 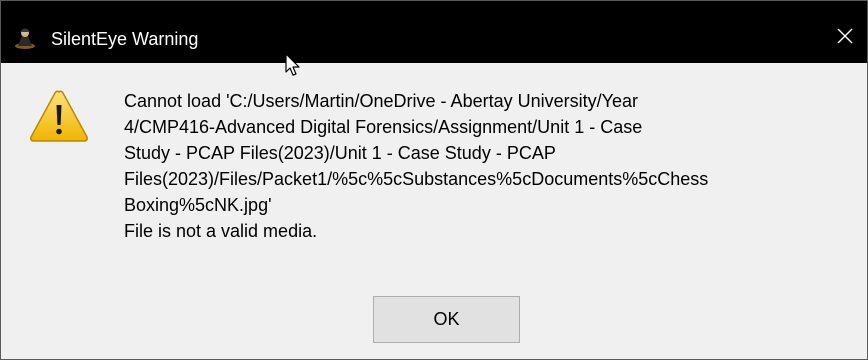 I want to click on ok-button-label: OK, so click(x=446, y=319).